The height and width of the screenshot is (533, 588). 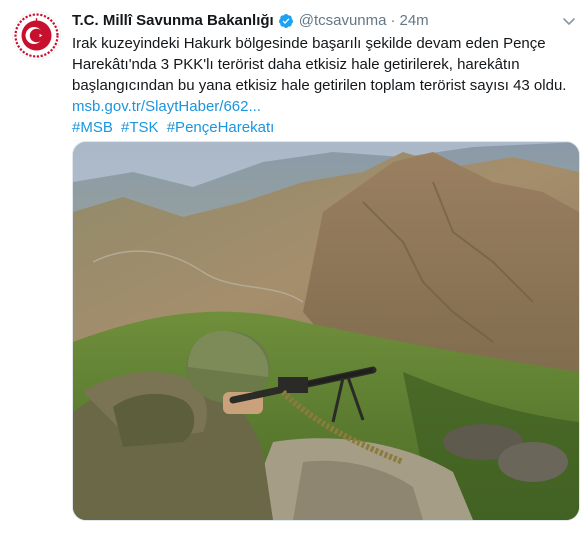 What do you see at coordinates (173, 21) in the screenshot?
I see `display-name: T.C. Millî Savunma Bakanlığı` at bounding box center [173, 21].